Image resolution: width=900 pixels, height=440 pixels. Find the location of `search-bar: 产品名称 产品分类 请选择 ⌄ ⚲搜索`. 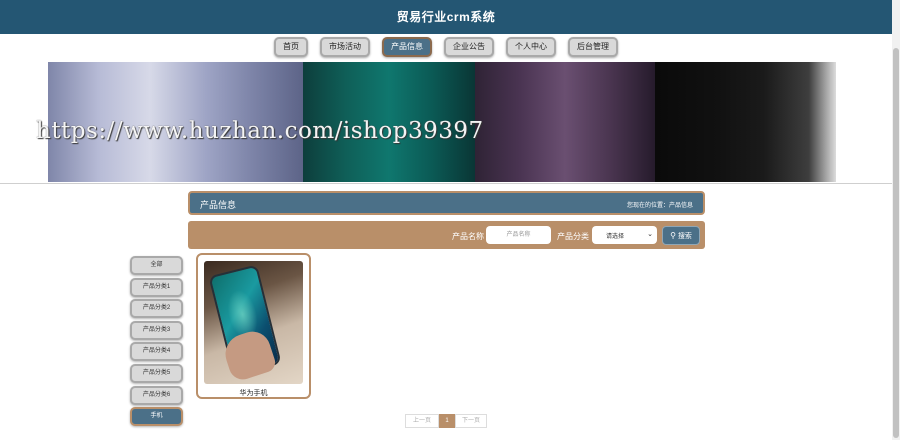

search-bar: 产品名称 产品分类 请选择 ⌄ ⚲搜索 is located at coordinates (446, 235).